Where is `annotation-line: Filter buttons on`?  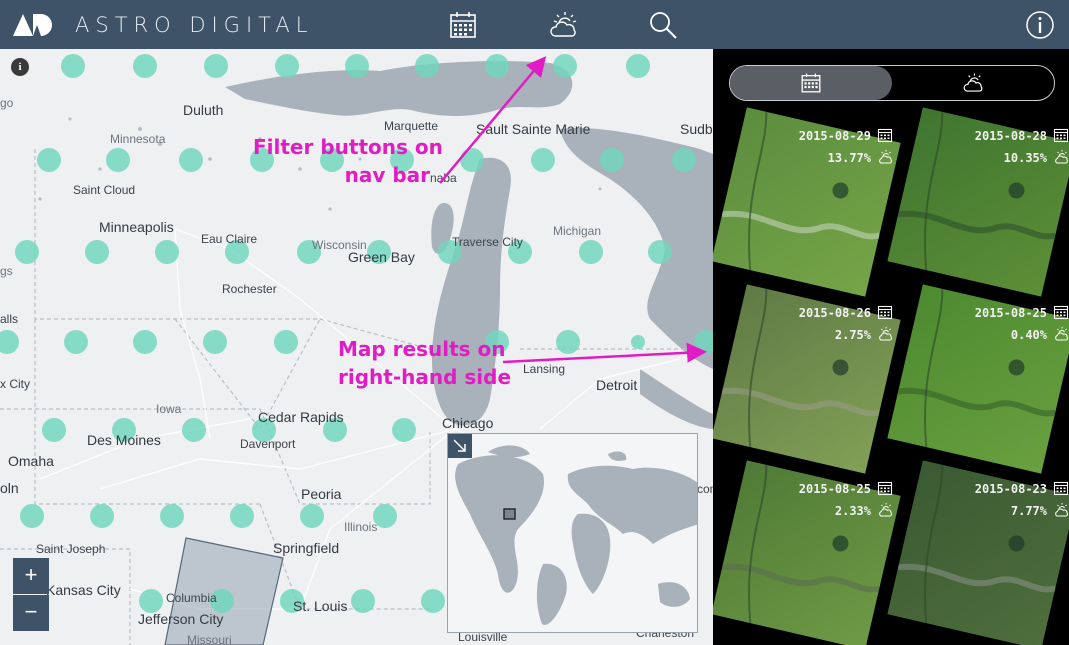 annotation-line: Filter buttons on is located at coordinates (348, 147).